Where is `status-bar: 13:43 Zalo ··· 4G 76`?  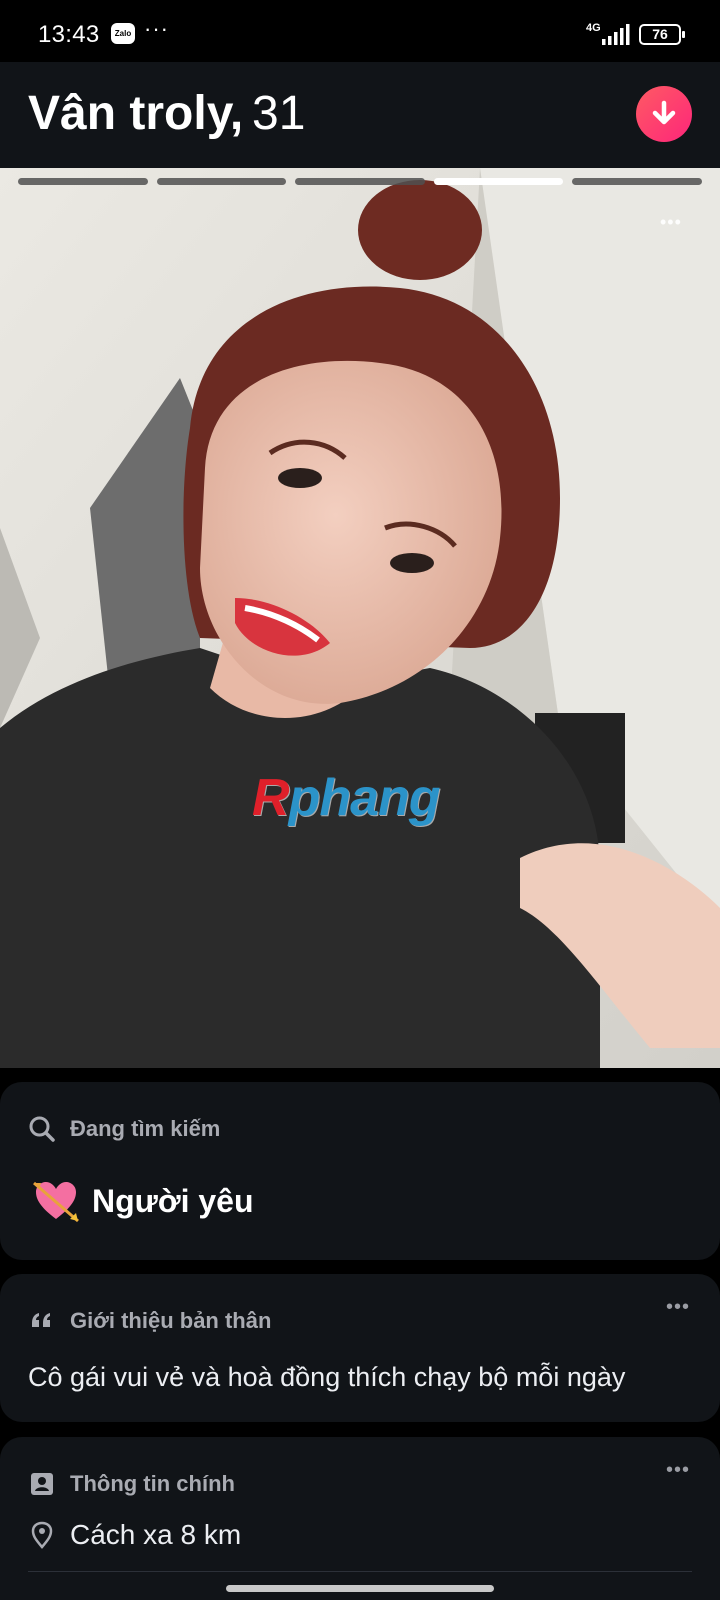
status-bar: 13:43 Zalo ··· 4G 76 is located at coordinates (360, 31).